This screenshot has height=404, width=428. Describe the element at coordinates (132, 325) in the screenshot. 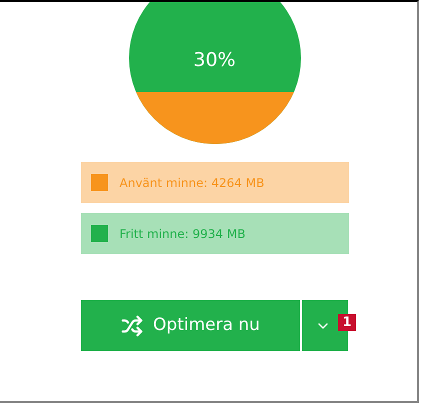

I see `shuffle-icon` at that location.